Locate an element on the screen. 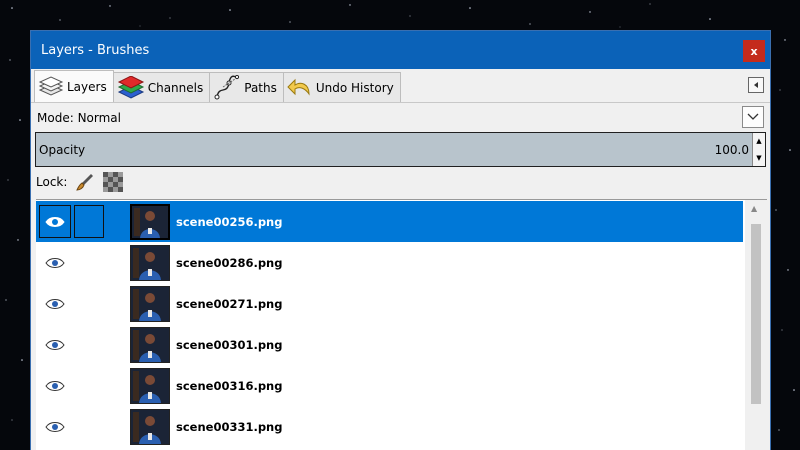 This screenshot has height=450, width=800. tab-label: Channels is located at coordinates (175, 87).